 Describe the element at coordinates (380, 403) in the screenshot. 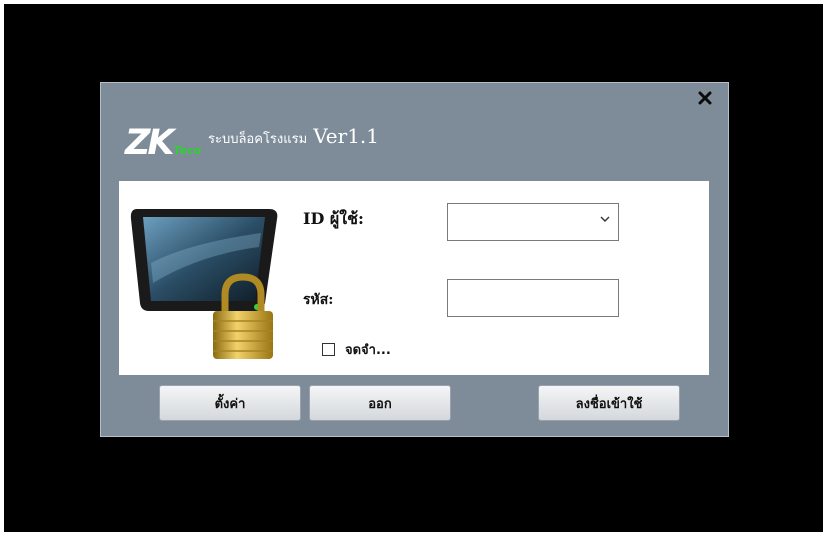

I see `exit-button: ออก` at that location.